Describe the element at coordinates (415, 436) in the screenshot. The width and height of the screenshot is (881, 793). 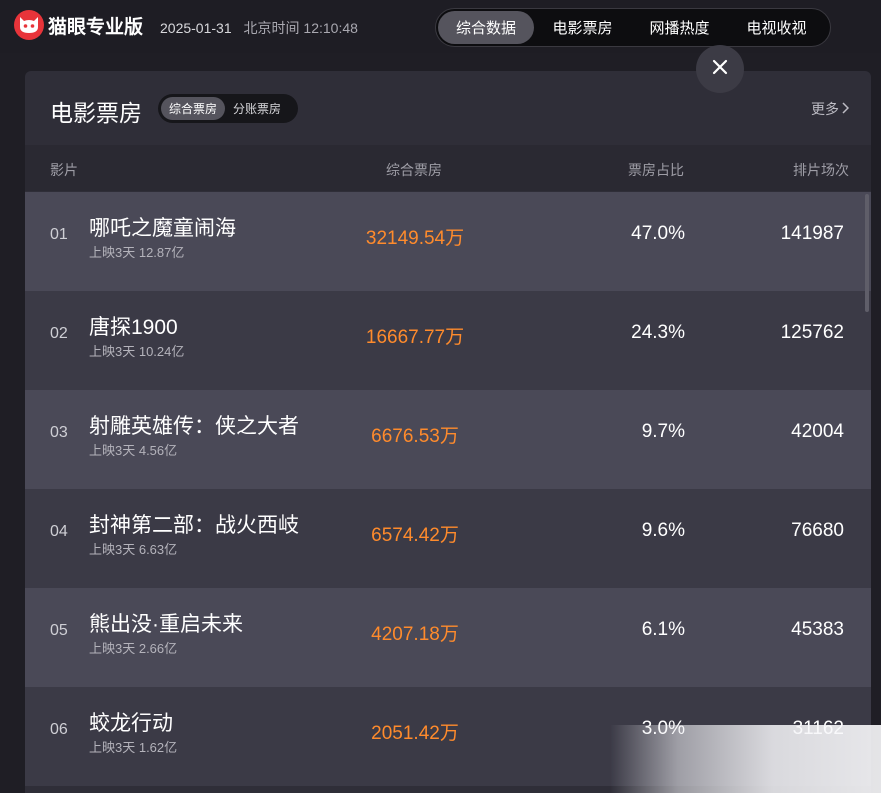
I see `box-office-value: 6676.53万` at that location.